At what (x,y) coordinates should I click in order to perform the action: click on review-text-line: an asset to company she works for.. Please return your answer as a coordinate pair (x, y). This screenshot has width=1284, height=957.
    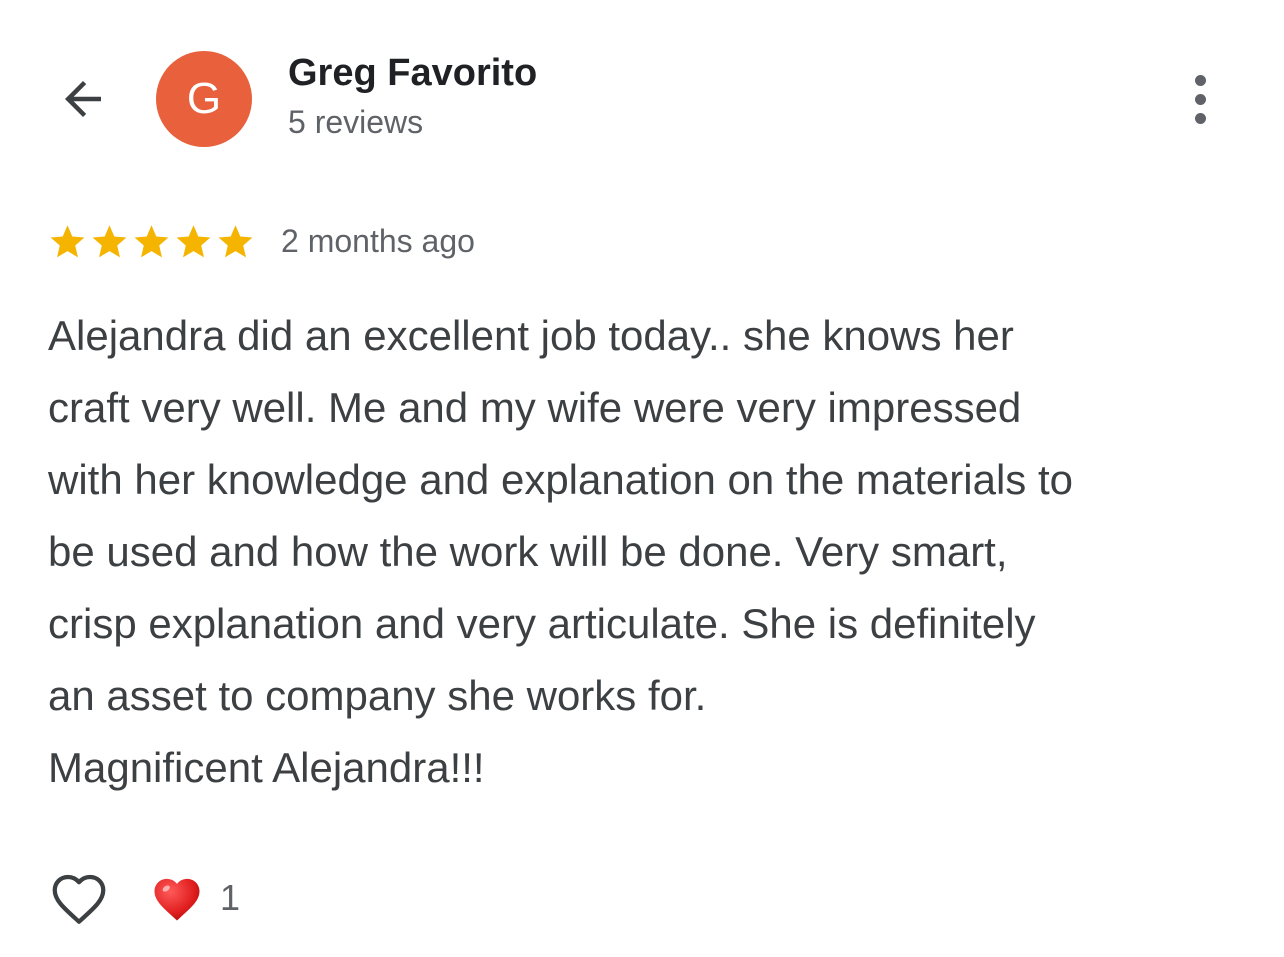
    Looking at the image, I should click on (377, 695).